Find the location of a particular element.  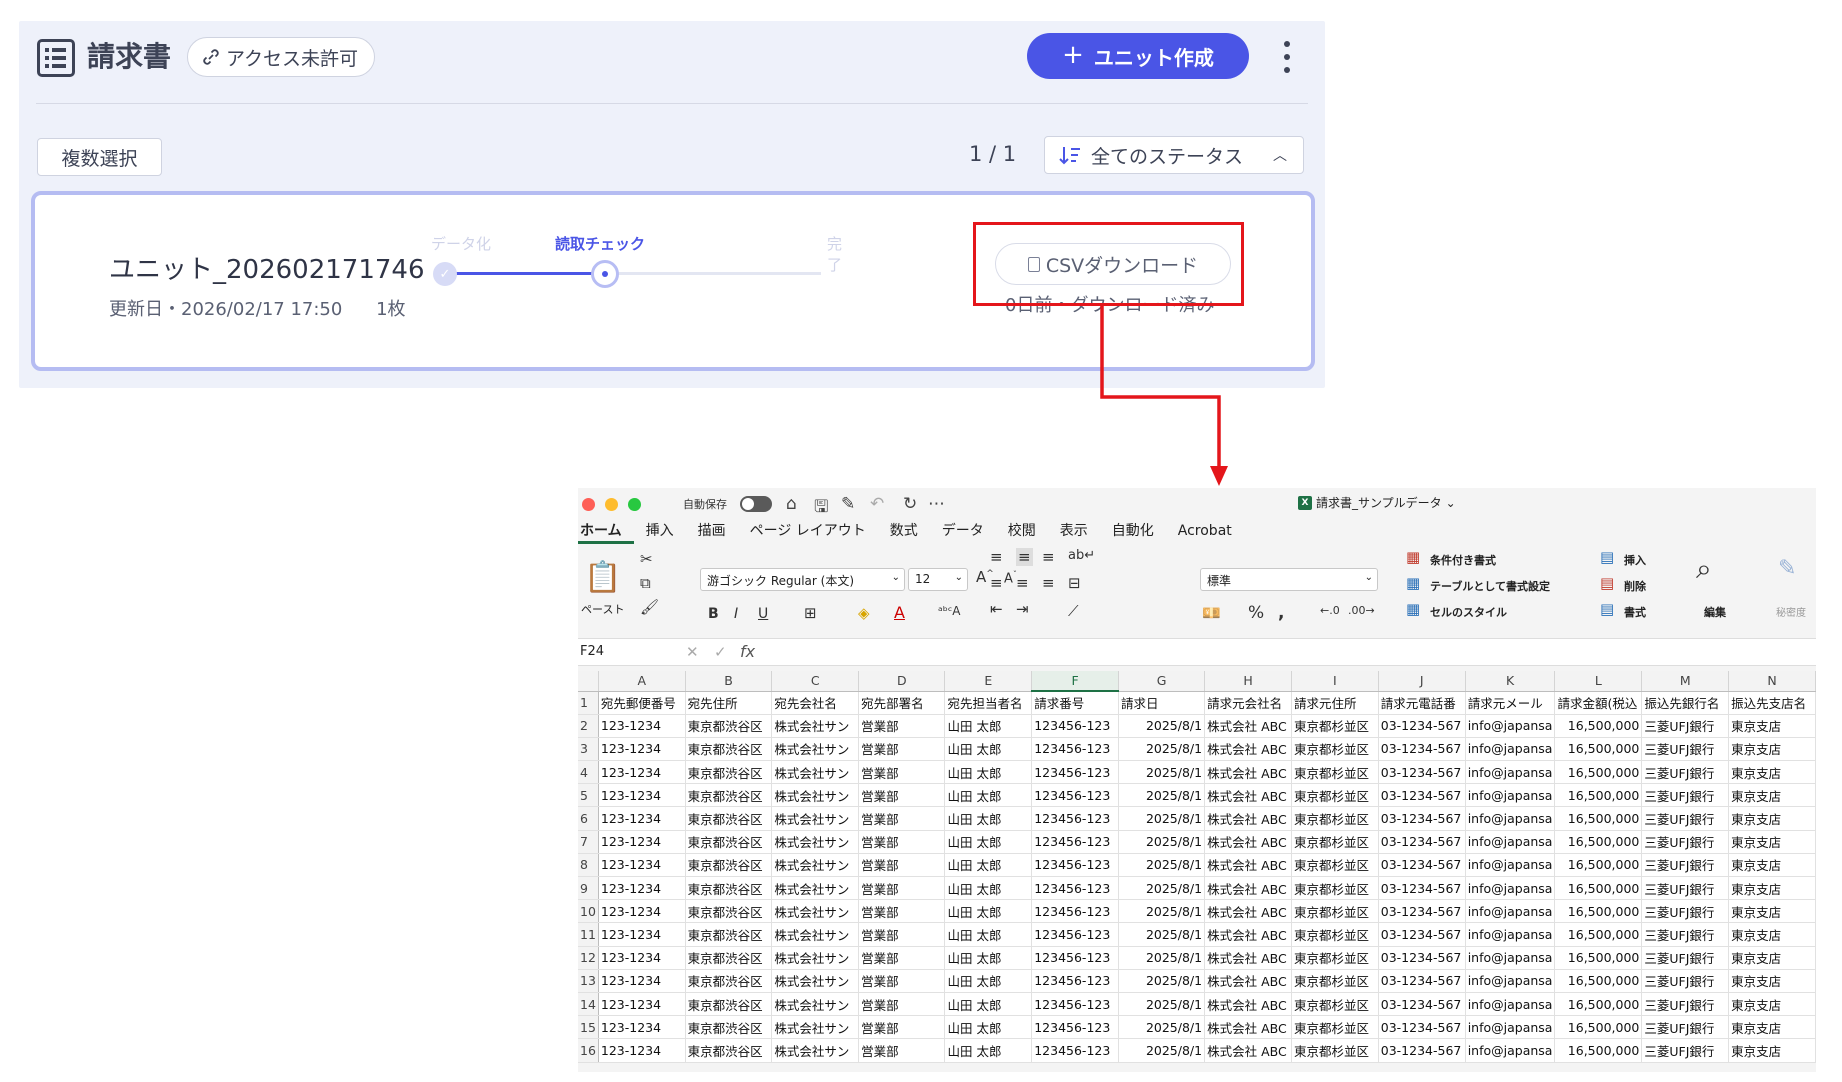

format-cells-icon: ▤ is located at coordinates (1607, 609).